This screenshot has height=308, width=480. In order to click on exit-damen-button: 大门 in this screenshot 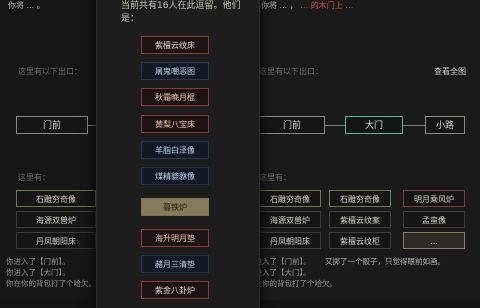, I will do `click(374, 125)`.